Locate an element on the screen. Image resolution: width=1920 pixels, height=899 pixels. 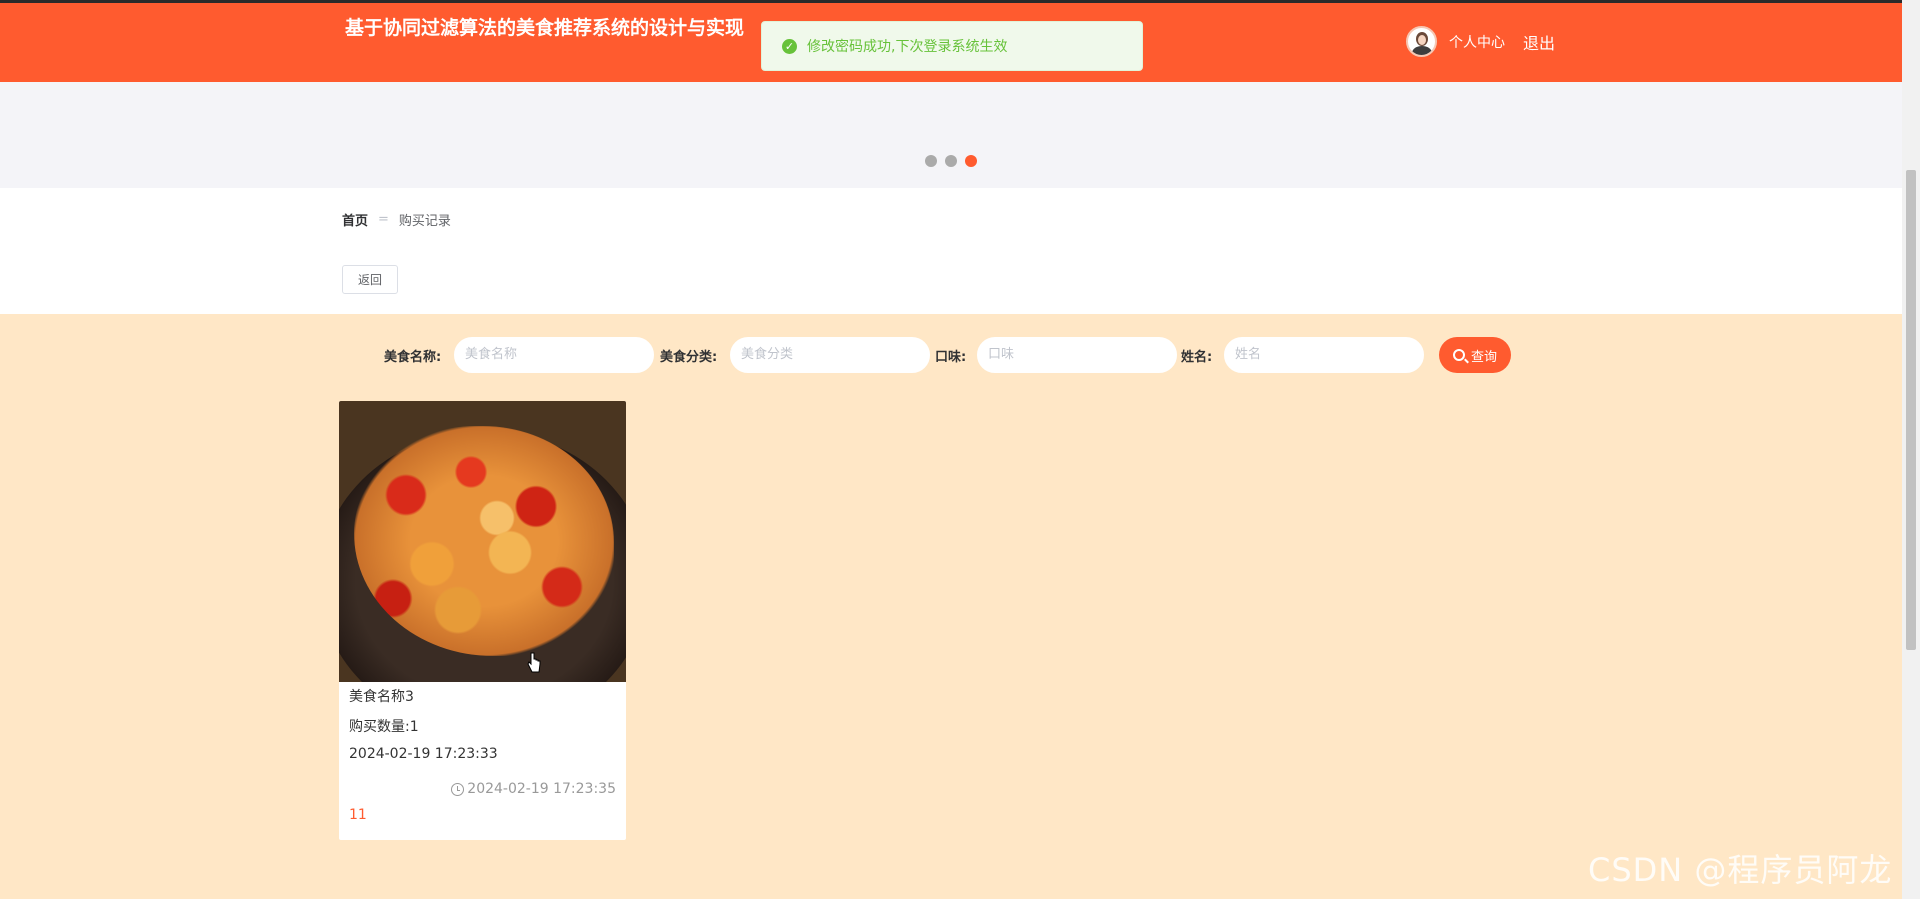
breadcrumb-current: 购买记录 is located at coordinates (424, 221).